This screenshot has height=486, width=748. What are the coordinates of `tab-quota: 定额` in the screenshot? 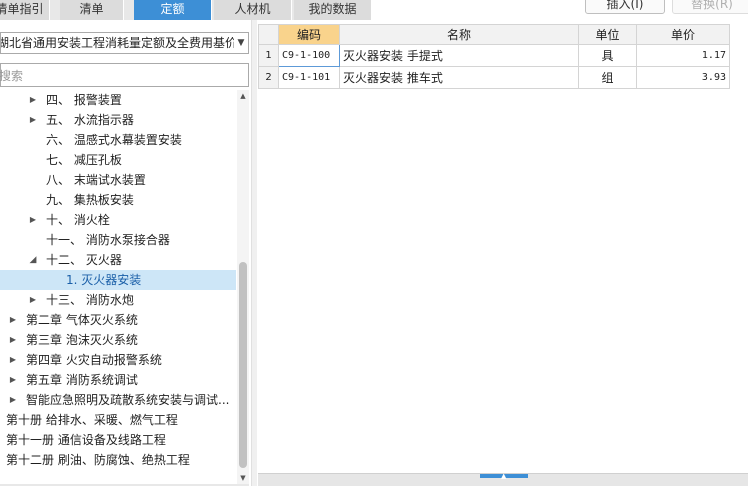 It's located at (173, 10).